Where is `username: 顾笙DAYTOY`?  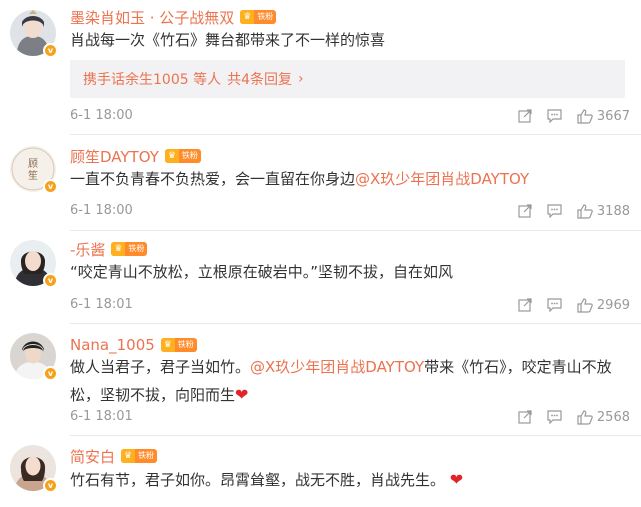 username: 顾笙DAYTOY is located at coordinates (114, 156).